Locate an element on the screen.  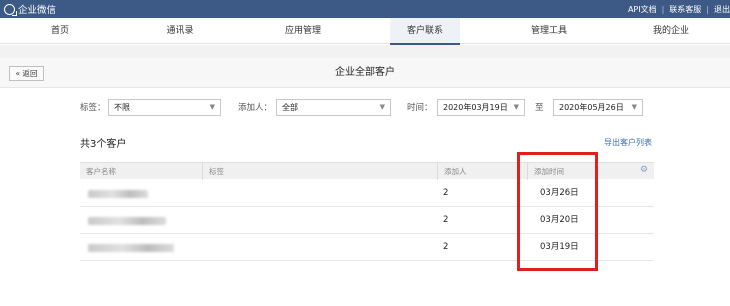
adder-filter-label: 添加人： is located at coordinates (255, 108).